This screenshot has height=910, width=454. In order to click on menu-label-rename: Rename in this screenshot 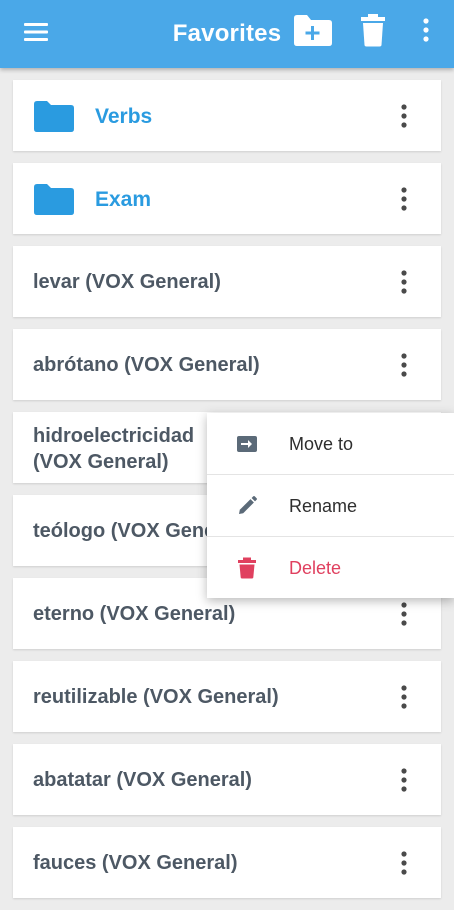, I will do `click(323, 506)`.